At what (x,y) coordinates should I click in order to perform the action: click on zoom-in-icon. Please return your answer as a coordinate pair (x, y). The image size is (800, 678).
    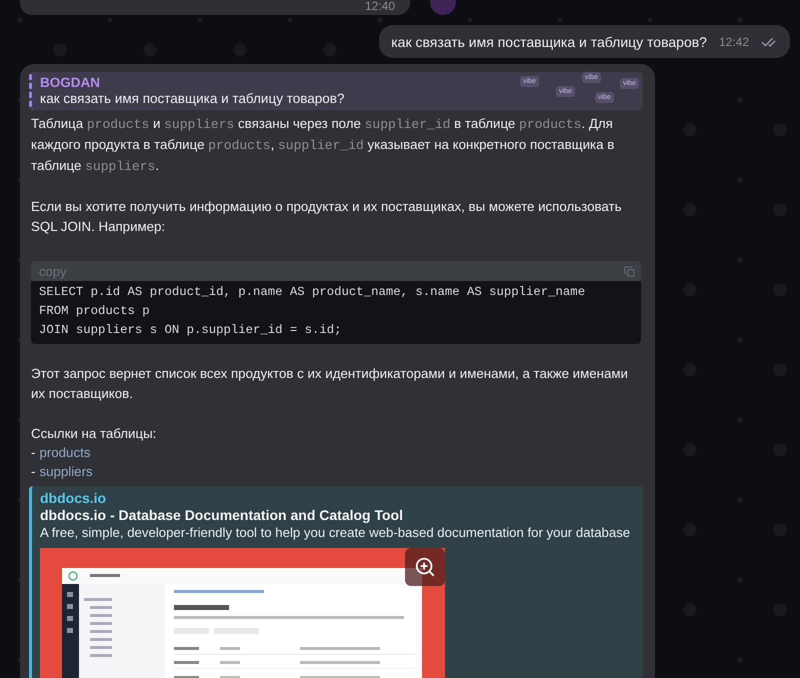
    Looking at the image, I should click on (425, 567).